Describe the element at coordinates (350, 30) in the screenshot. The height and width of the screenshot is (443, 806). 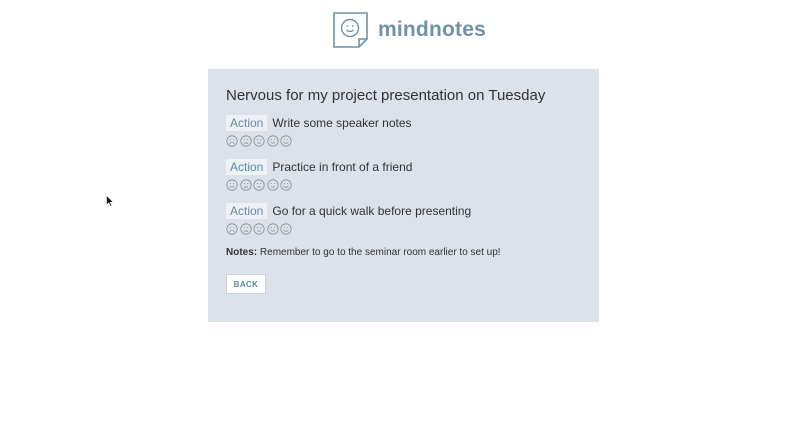
I see `note-smile-icon` at that location.